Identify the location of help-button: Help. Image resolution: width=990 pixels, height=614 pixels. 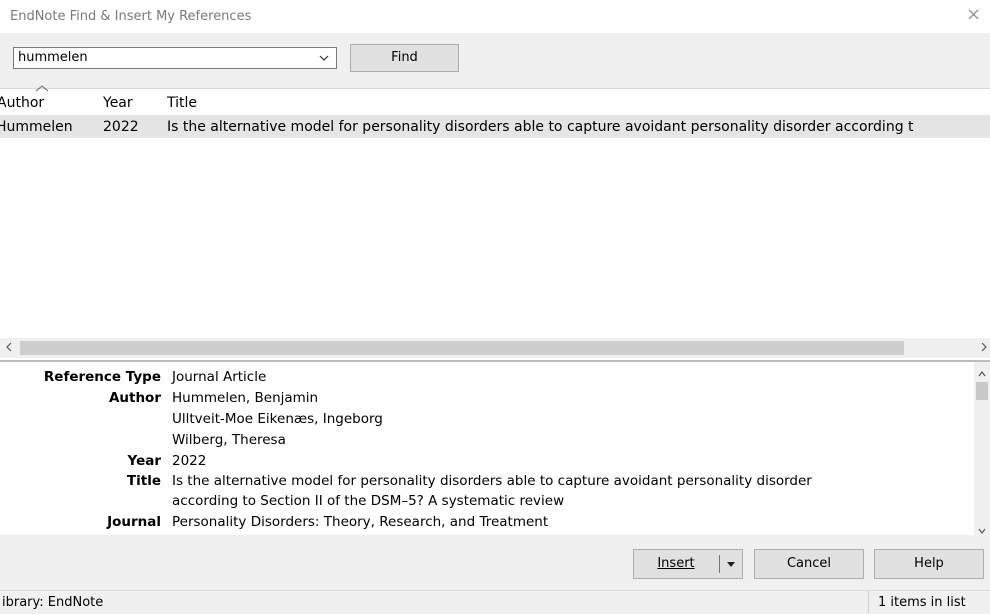
(929, 564).